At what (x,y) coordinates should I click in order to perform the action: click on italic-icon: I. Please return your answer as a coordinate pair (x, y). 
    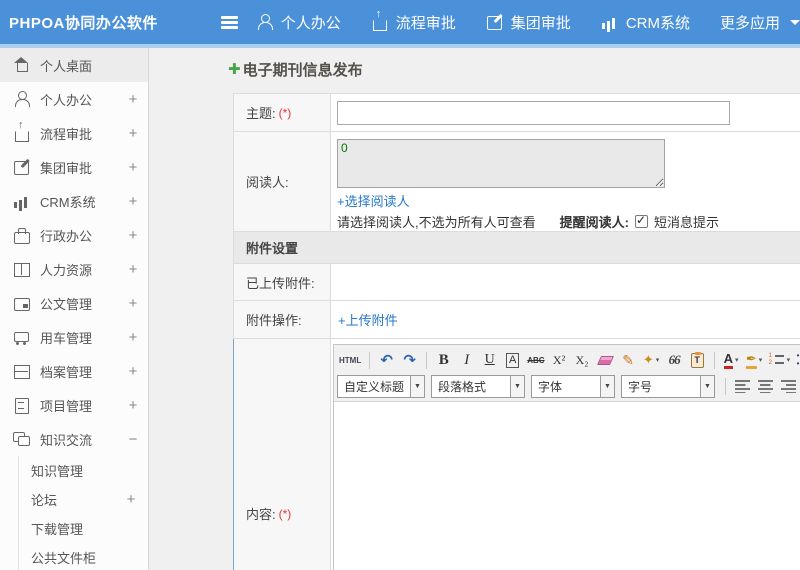
    Looking at the image, I should click on (466, 360).